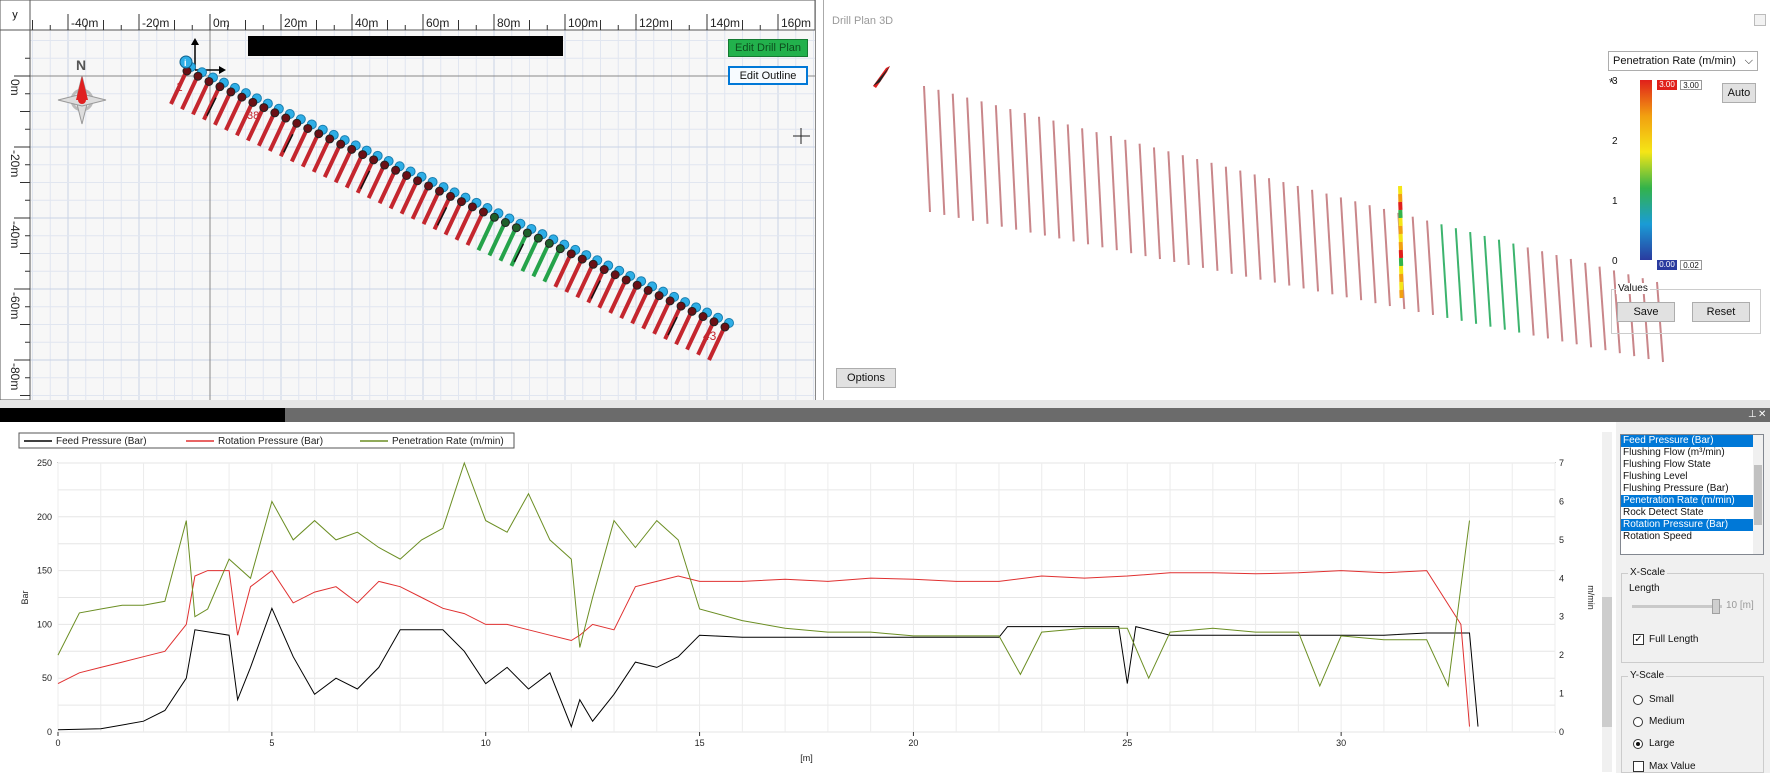 This screenshot has width=1770, height=773. Describe the element at coordinates (885, 404) in the screenshot. I see `panel-splitter` at that location.